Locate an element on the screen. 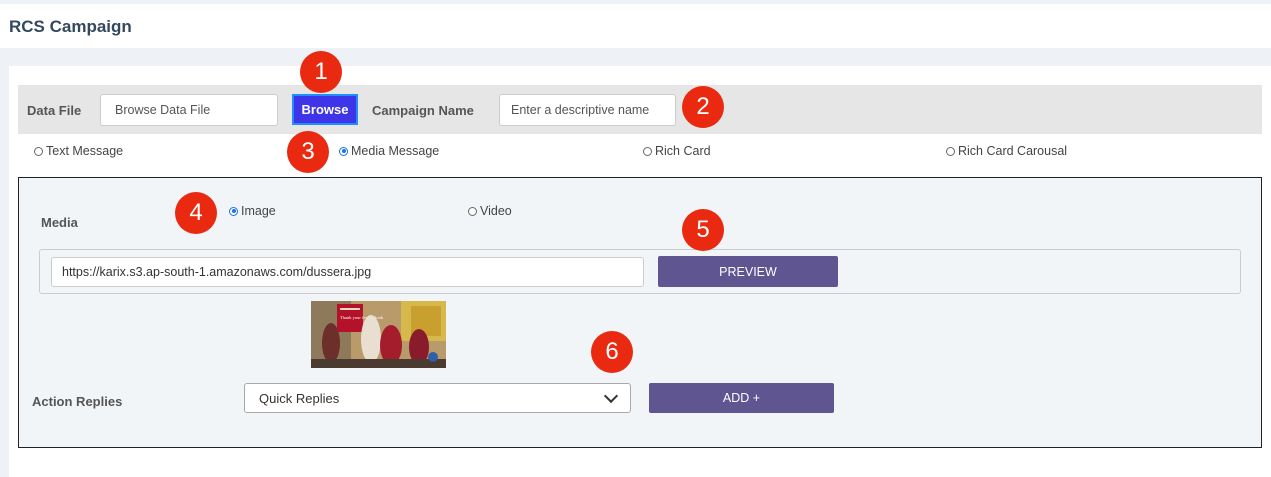 This screenshot has width=1271, height=477. page-header: RCS Campaign is located at coordinates (635, 26).